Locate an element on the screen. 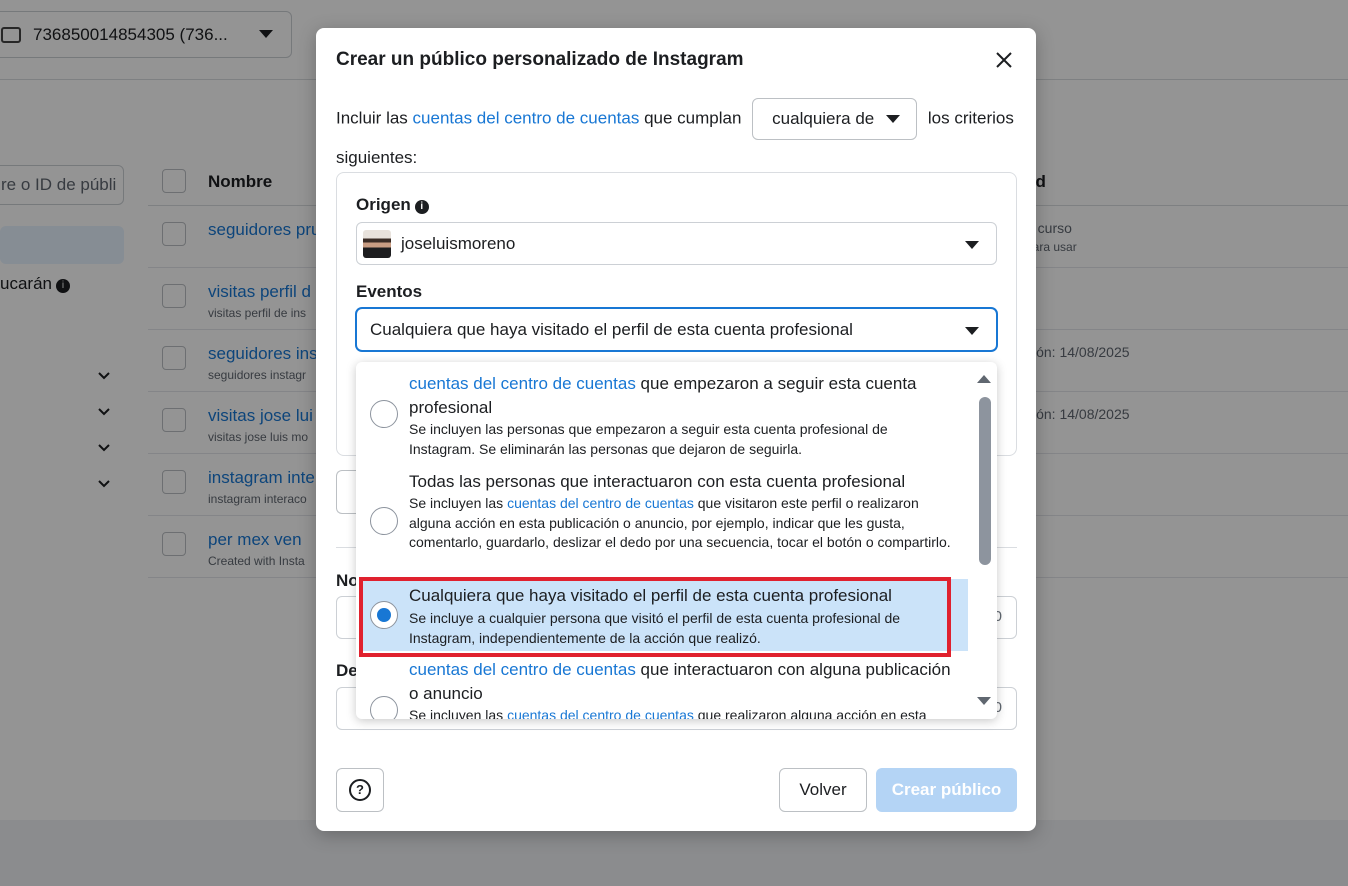 Image resolution: width=1348 pixels, height=886 pixels. scroll-up-arrow-icon is located at coordinates (984, 379).